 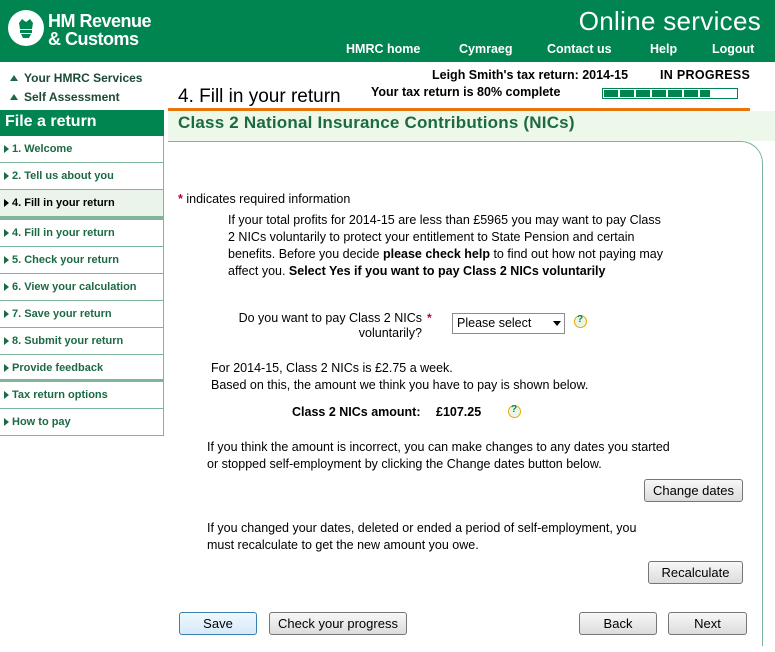 I want to click on sidebar-item-welcome: 1. Welcome, so click(x=82, y=149).